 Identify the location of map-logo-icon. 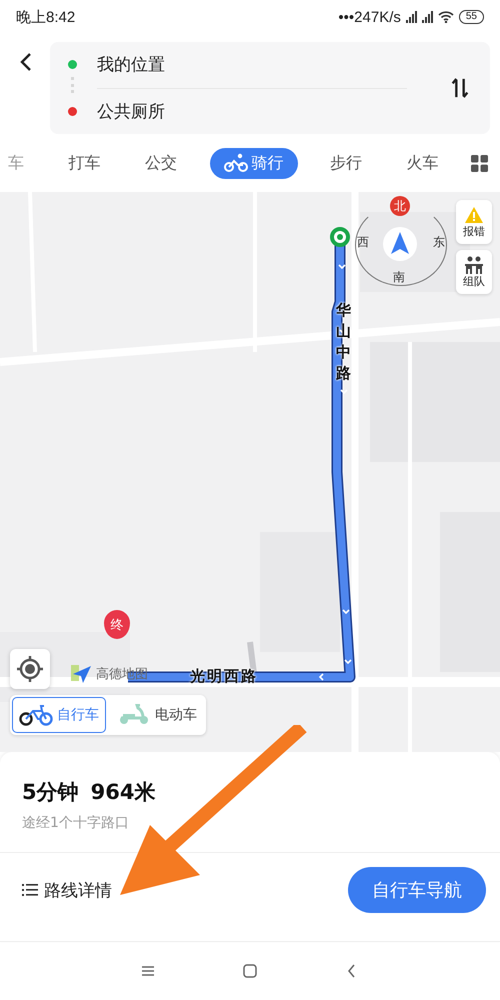
(81, 674).